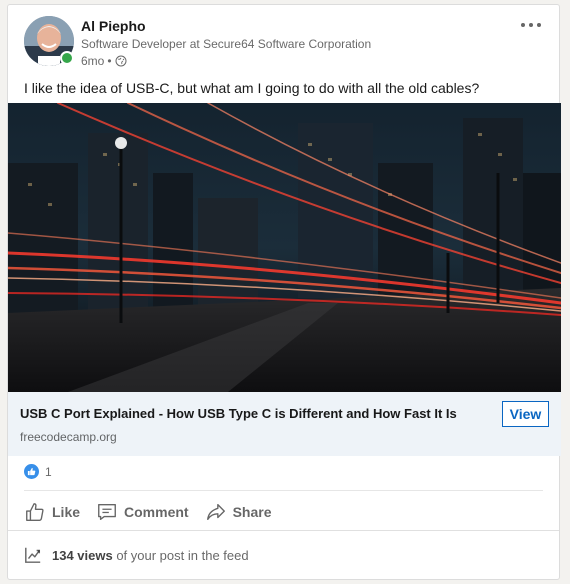 The height and width of the screenshot is (584, 570). What do you see at coordinates (113, 26) in the screenshot?
I see `author-name: Al Piepho` at bounding box center [113, 26].